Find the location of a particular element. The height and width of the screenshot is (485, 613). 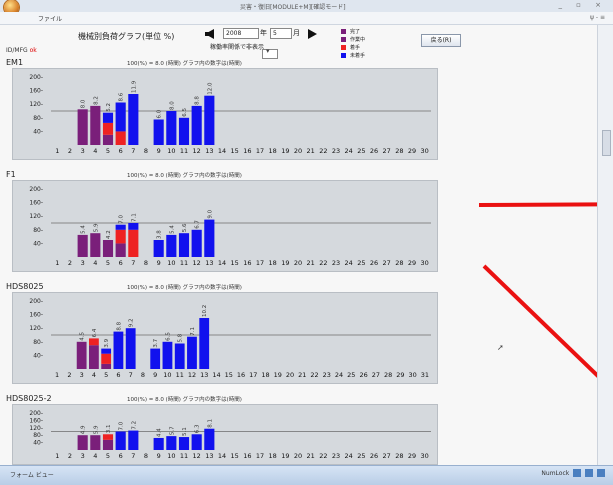

year-input: 2008 is located at coordinates (241, 33).